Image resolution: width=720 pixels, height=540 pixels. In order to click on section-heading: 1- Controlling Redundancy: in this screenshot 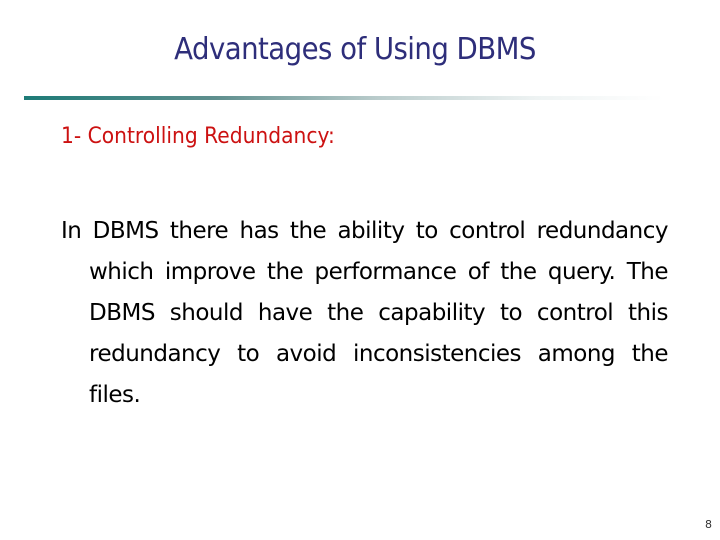, I will do `click(198, 136)`.